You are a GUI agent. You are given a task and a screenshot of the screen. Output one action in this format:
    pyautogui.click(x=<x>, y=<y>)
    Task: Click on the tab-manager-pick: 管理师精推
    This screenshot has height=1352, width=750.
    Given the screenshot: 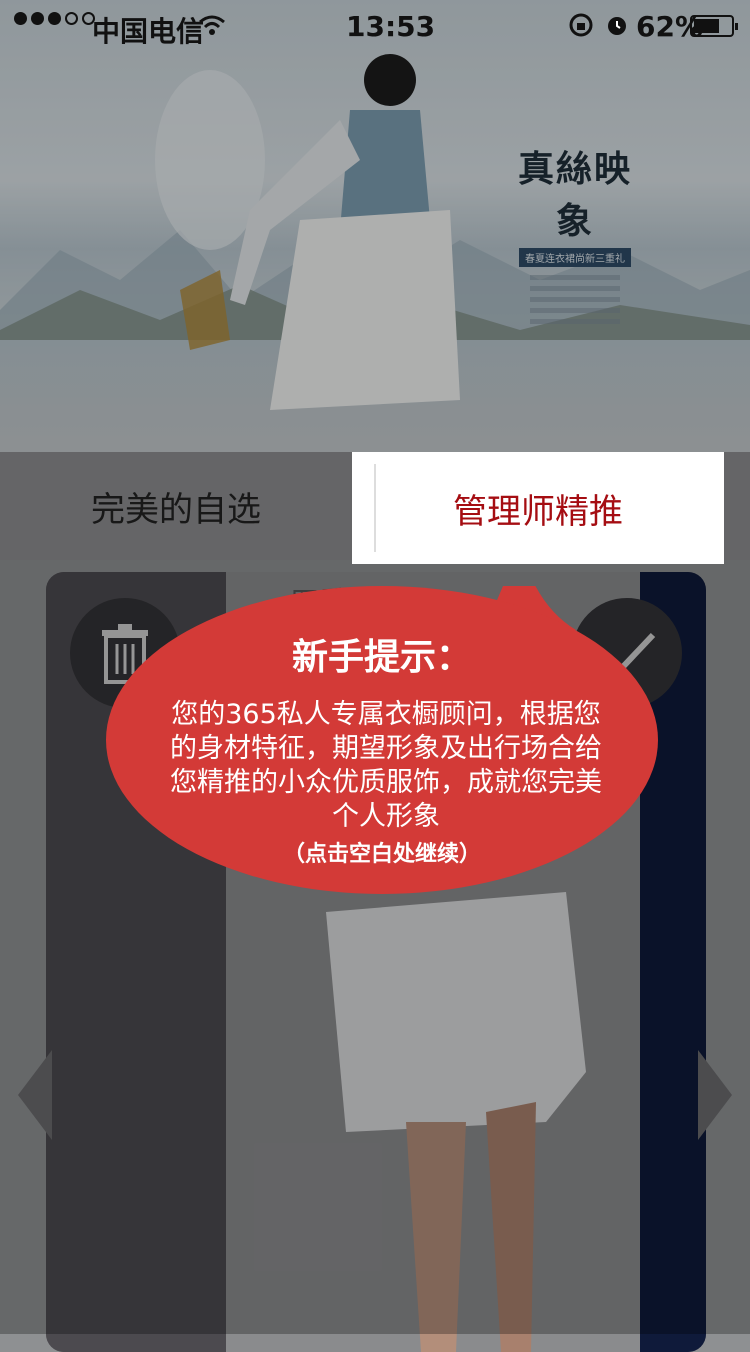 What is the action you would take?
    pyautogui.click(x=538, y=508)
    